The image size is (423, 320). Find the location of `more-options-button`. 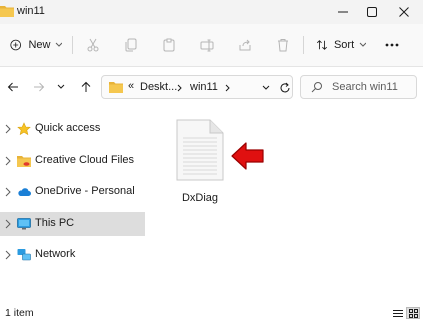

more-options-button is located at coordinates (393, 45).